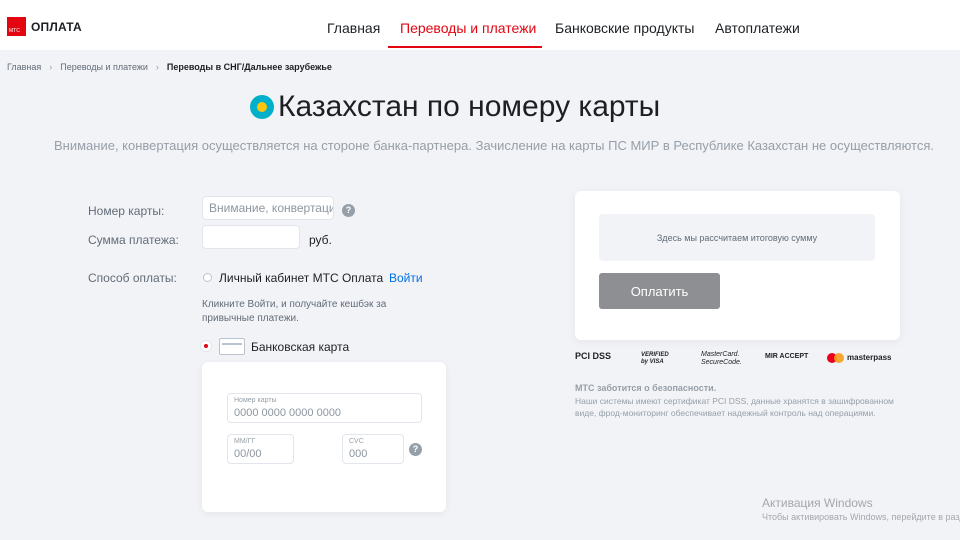 This screenshot has width=960, height=540. What do you see at coordinates (406, 278) in the screenshot?
I see `login-link: Войти` at bounding box center [406, 278].